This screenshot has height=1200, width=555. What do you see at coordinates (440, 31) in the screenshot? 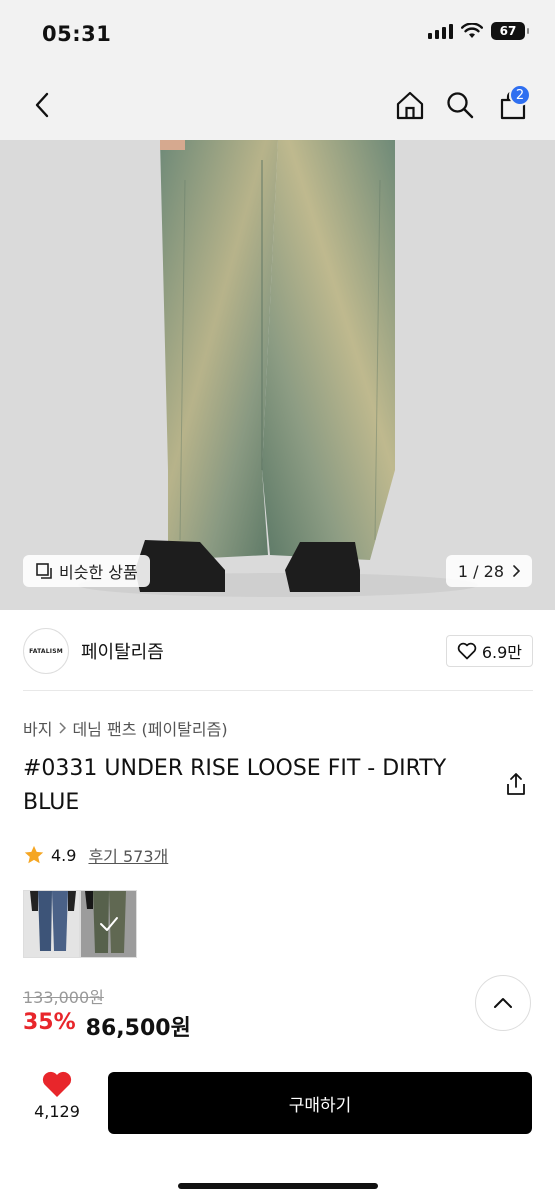
I see `cellular-signal-icon` at bounding box center [440, 31].